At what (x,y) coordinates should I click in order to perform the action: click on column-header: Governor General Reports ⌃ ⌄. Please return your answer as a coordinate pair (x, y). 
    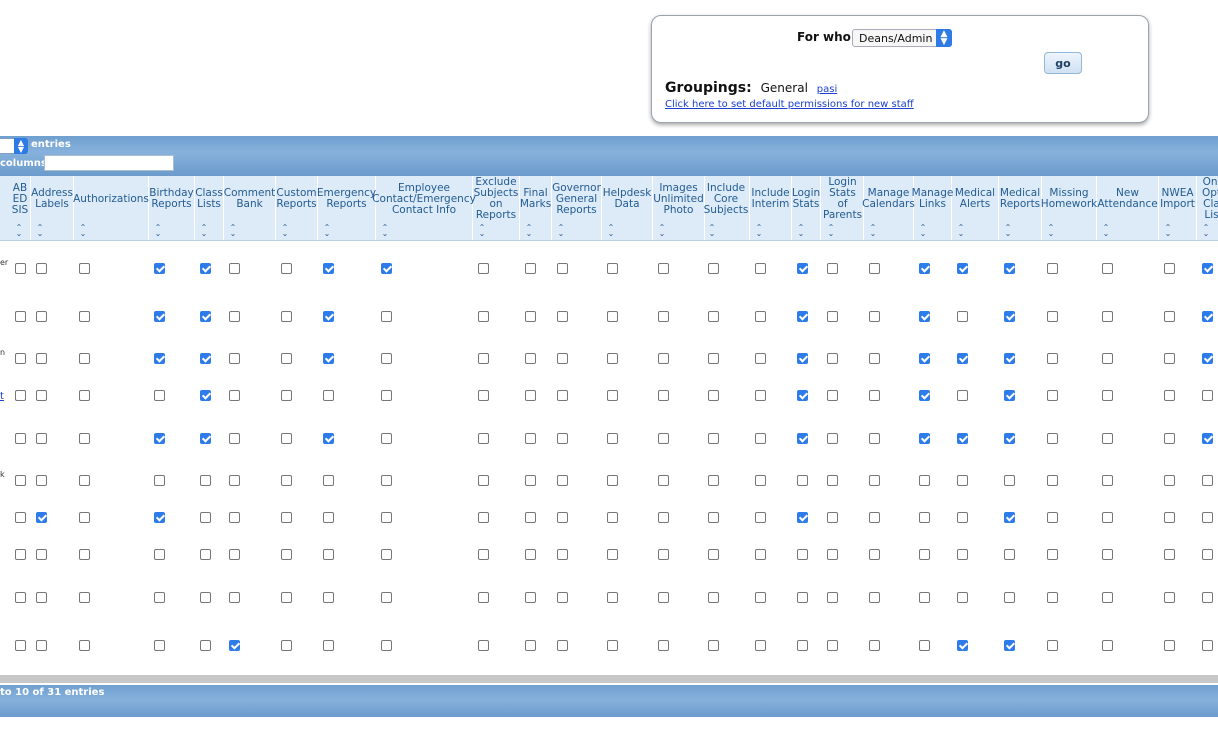
    Looking at the image, I should click on (577, 208).